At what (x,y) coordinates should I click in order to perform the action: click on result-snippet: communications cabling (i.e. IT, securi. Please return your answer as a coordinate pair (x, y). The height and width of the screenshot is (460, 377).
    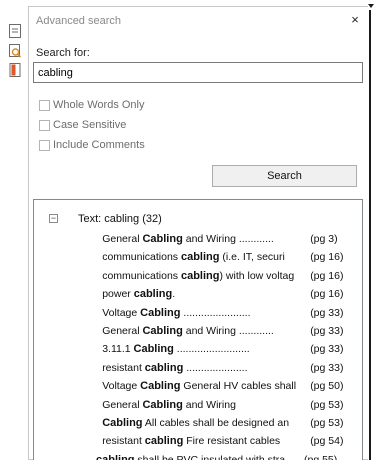
    Looking at the image, I should click on (204, 257).